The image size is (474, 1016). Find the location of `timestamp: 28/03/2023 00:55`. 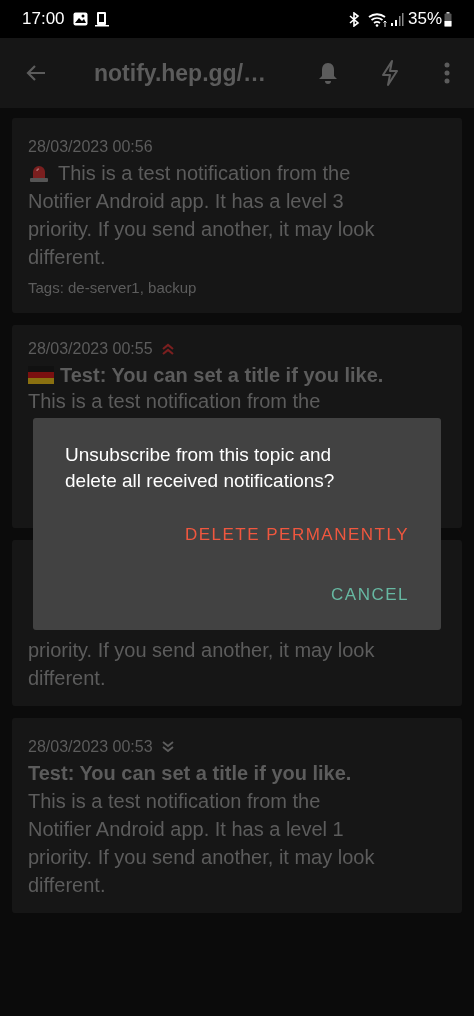

timestamp: 28/03/2023 00:55 is located at coordinates (90, 349).